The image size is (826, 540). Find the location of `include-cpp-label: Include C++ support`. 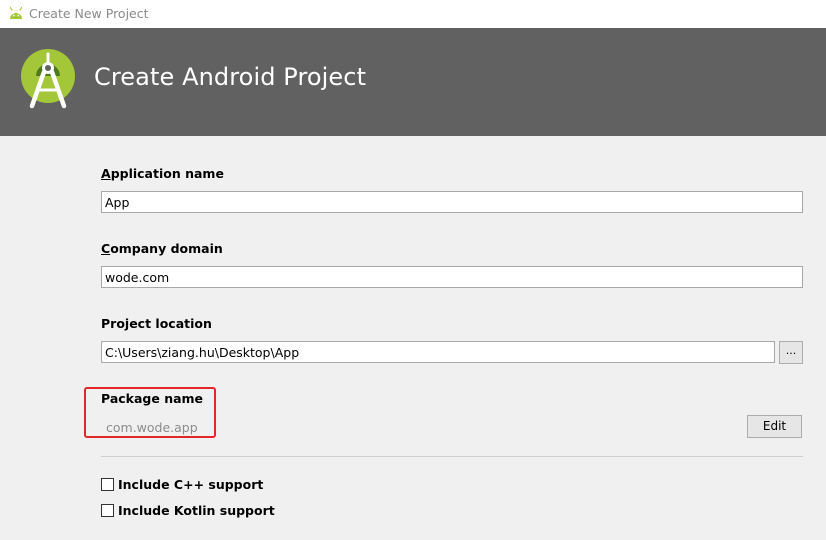

include-cpp-label: Include C++ support is located at coordinates (191, 484).